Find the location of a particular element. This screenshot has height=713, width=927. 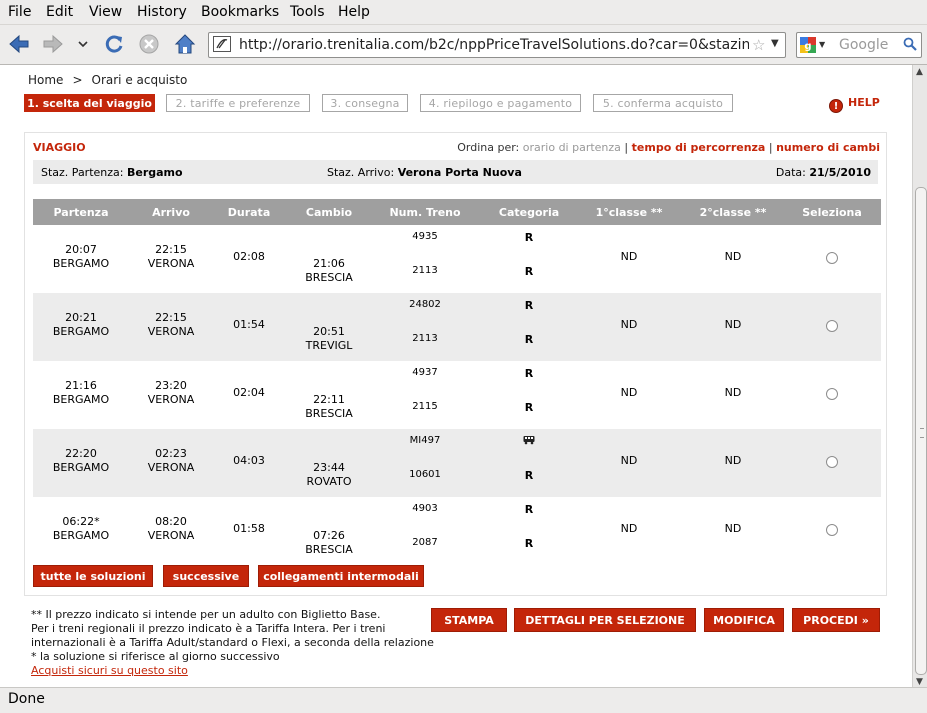

intermodal-button: collegamenti intermodali is located at coordinates (341, 576).